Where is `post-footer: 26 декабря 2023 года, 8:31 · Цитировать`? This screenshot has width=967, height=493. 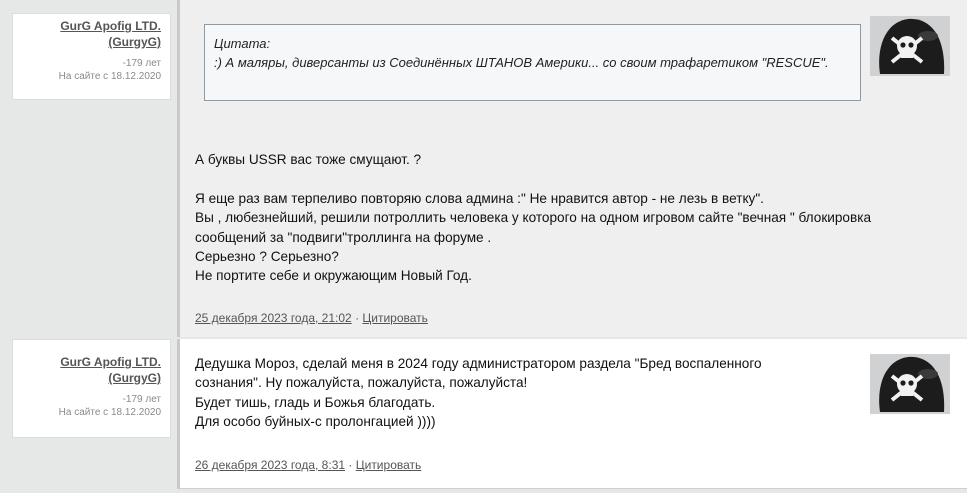 post-footer: 26 декабря 2023 года, 8:31 · Цитировать is located at coordinates (308, 465).